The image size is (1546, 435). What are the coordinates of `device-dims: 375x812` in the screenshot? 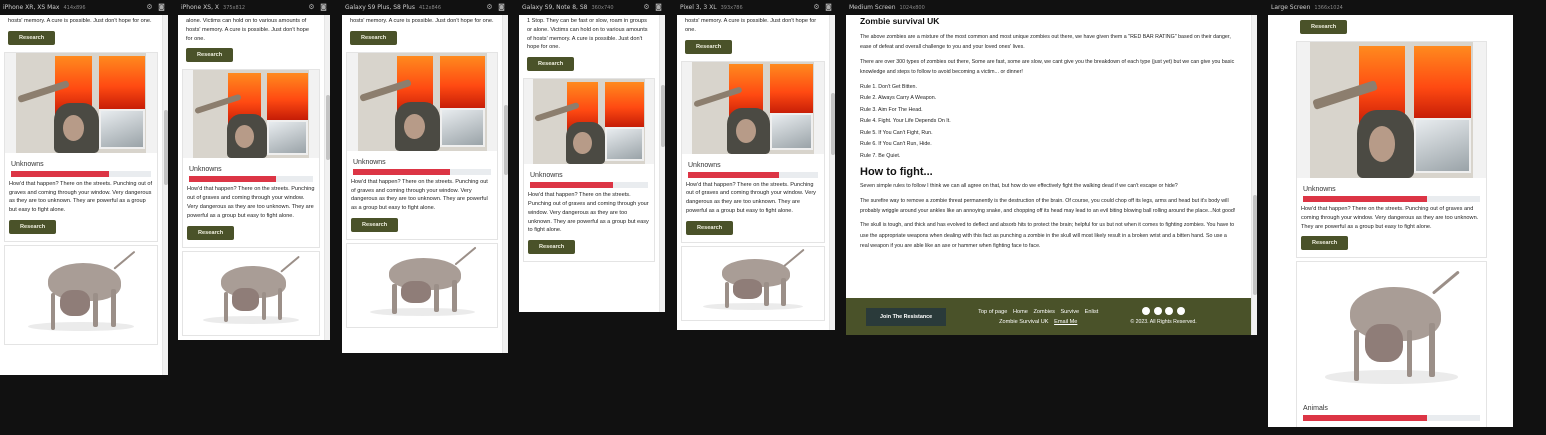 It's located at (234, 7).